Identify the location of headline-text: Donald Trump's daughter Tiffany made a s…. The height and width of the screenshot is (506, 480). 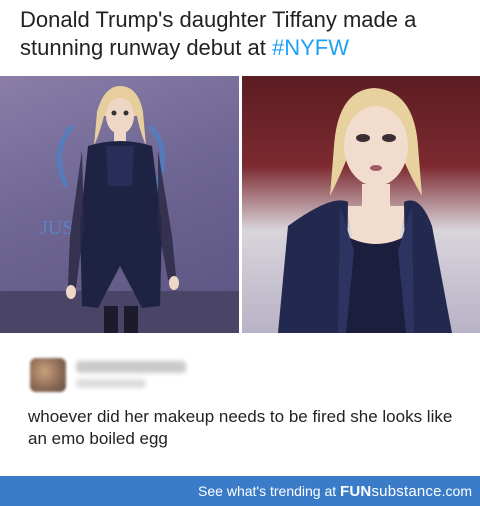
(218, 33).